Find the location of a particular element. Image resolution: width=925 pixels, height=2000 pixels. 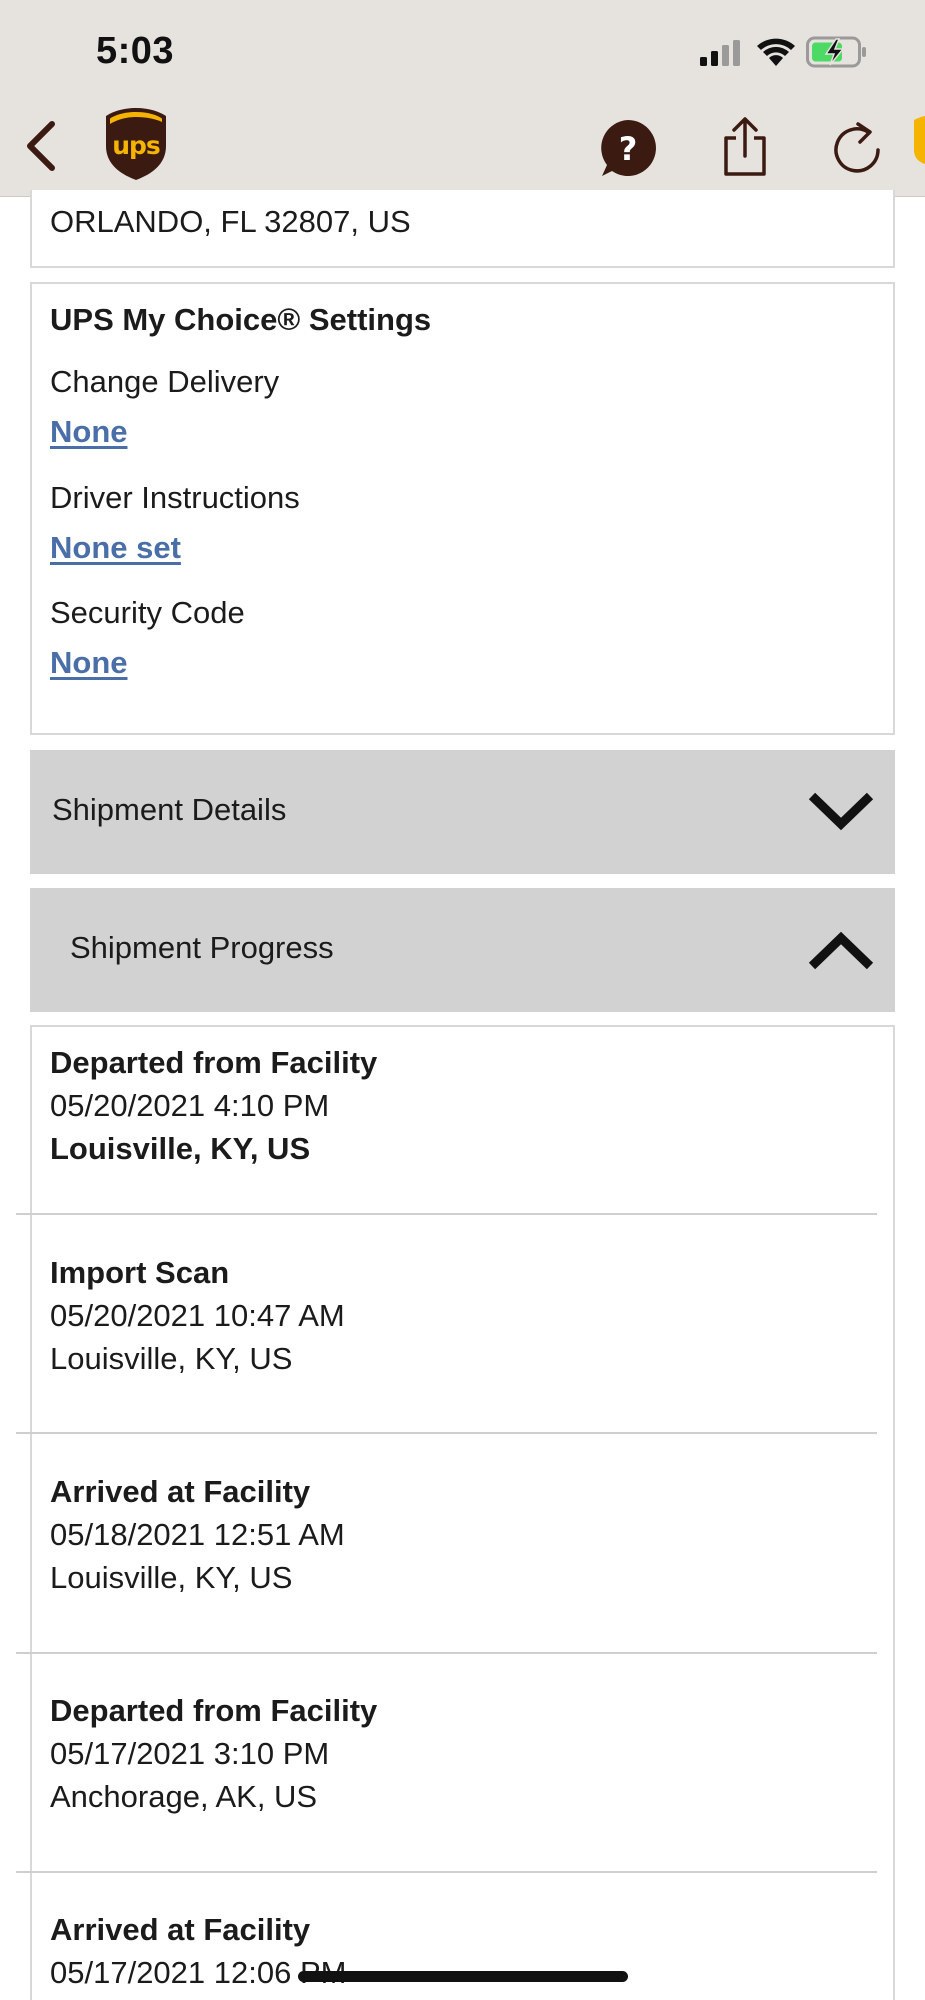

ups-logo-text: ups is located at coordinates (136, 145).